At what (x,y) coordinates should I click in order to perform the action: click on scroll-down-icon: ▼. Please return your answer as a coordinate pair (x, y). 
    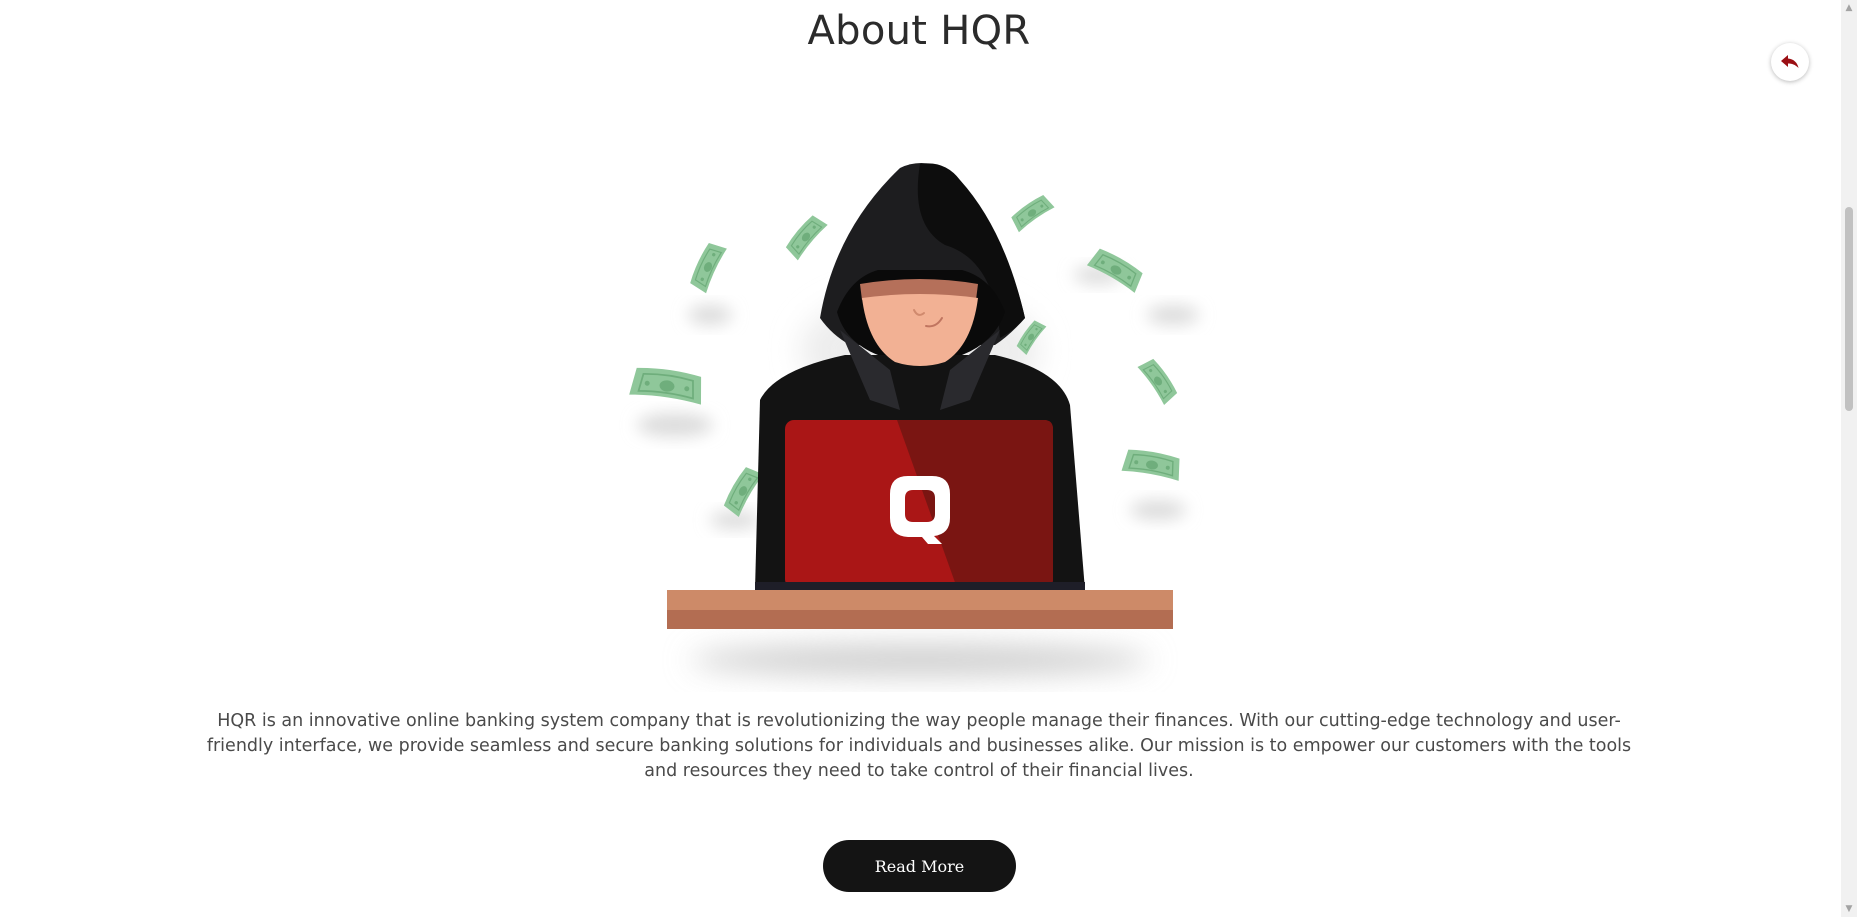
    Looking at the image, I should click on (1849, 909).